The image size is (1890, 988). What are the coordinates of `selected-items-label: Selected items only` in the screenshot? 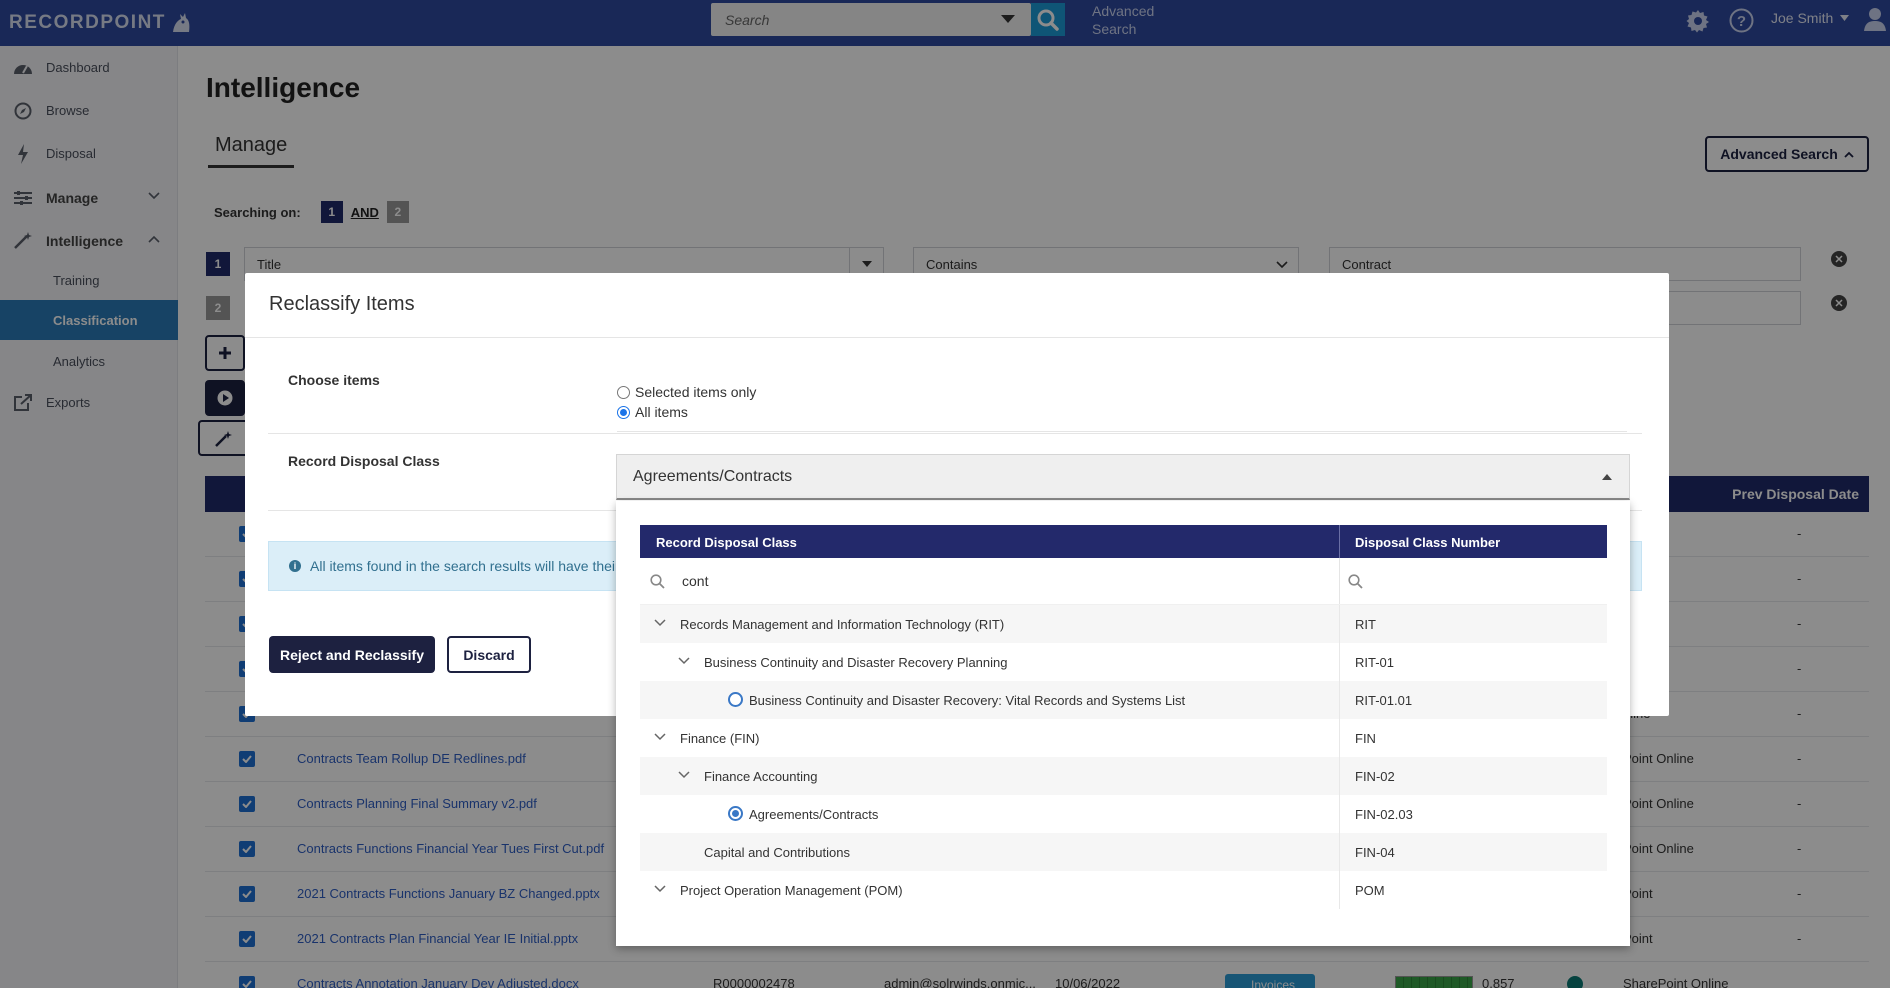 It's located at (696, 392).